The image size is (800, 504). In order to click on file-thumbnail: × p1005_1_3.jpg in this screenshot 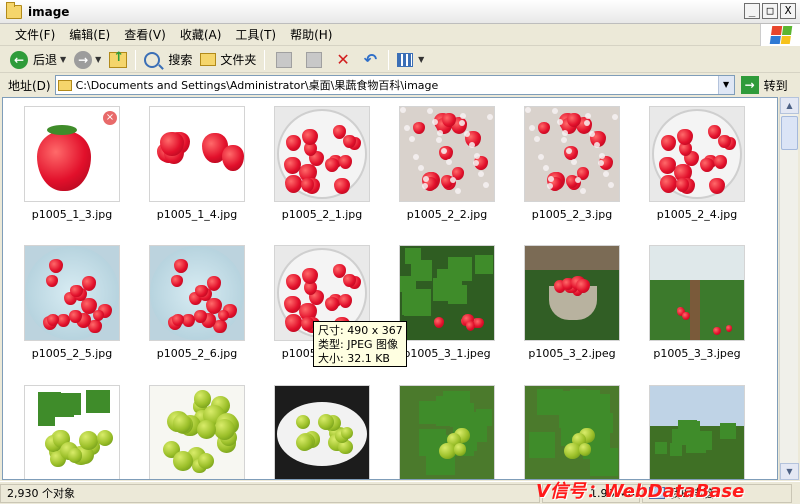, I will do `click(72, 163)`.